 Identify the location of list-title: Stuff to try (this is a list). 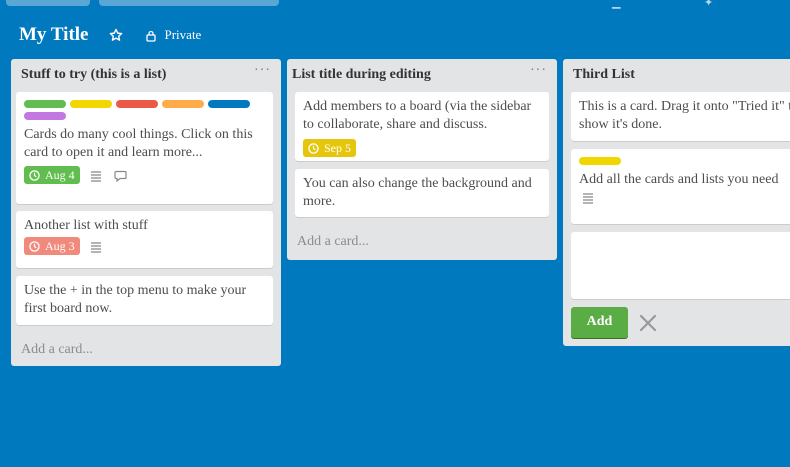
(93, 75).